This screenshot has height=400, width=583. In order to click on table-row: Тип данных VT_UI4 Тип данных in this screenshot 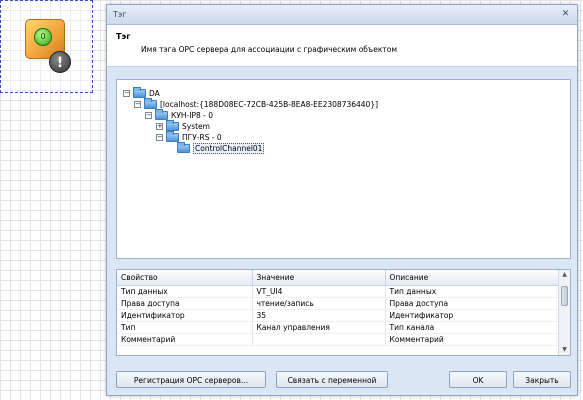, I will do `click(338, 291)`.